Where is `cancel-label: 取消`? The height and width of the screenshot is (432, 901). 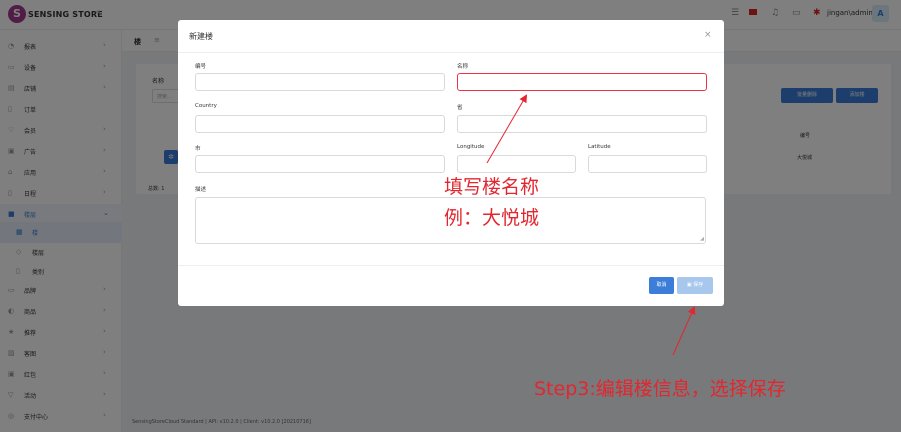
cancel-label: 取消 is located at coordinates (661, 285).